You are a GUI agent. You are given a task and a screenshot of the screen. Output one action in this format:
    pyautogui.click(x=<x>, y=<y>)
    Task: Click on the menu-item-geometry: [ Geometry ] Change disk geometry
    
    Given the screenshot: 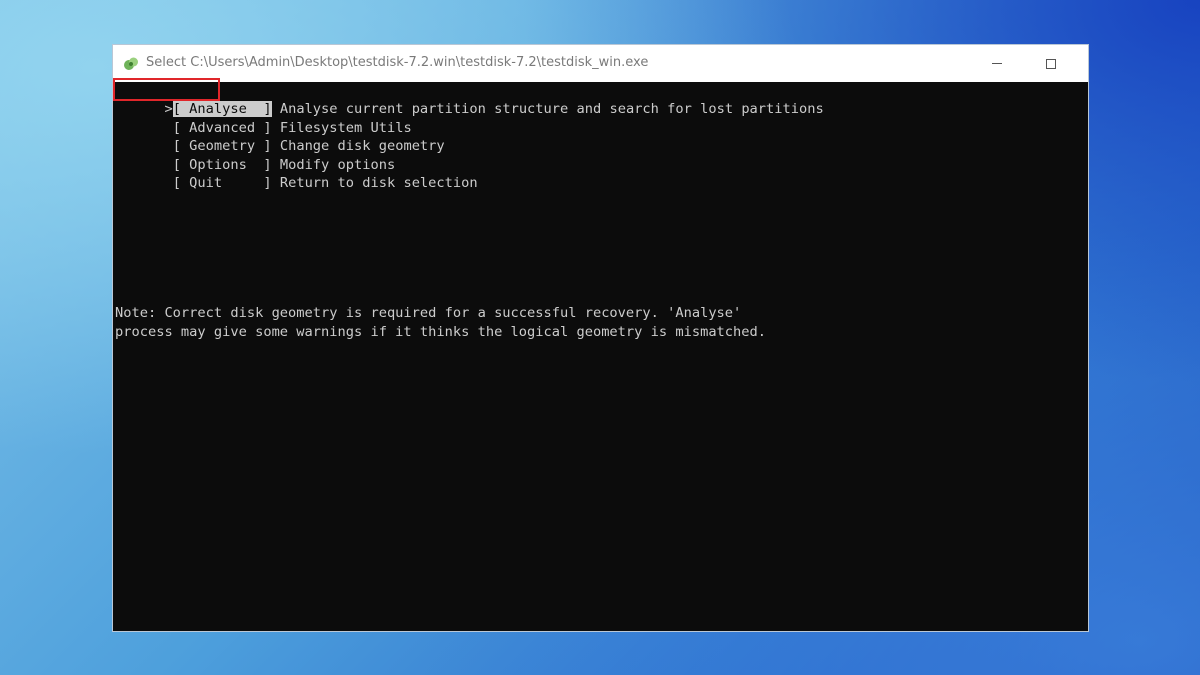 What is the action you would take?
    pyautogui.click(x=280, y=136)
    